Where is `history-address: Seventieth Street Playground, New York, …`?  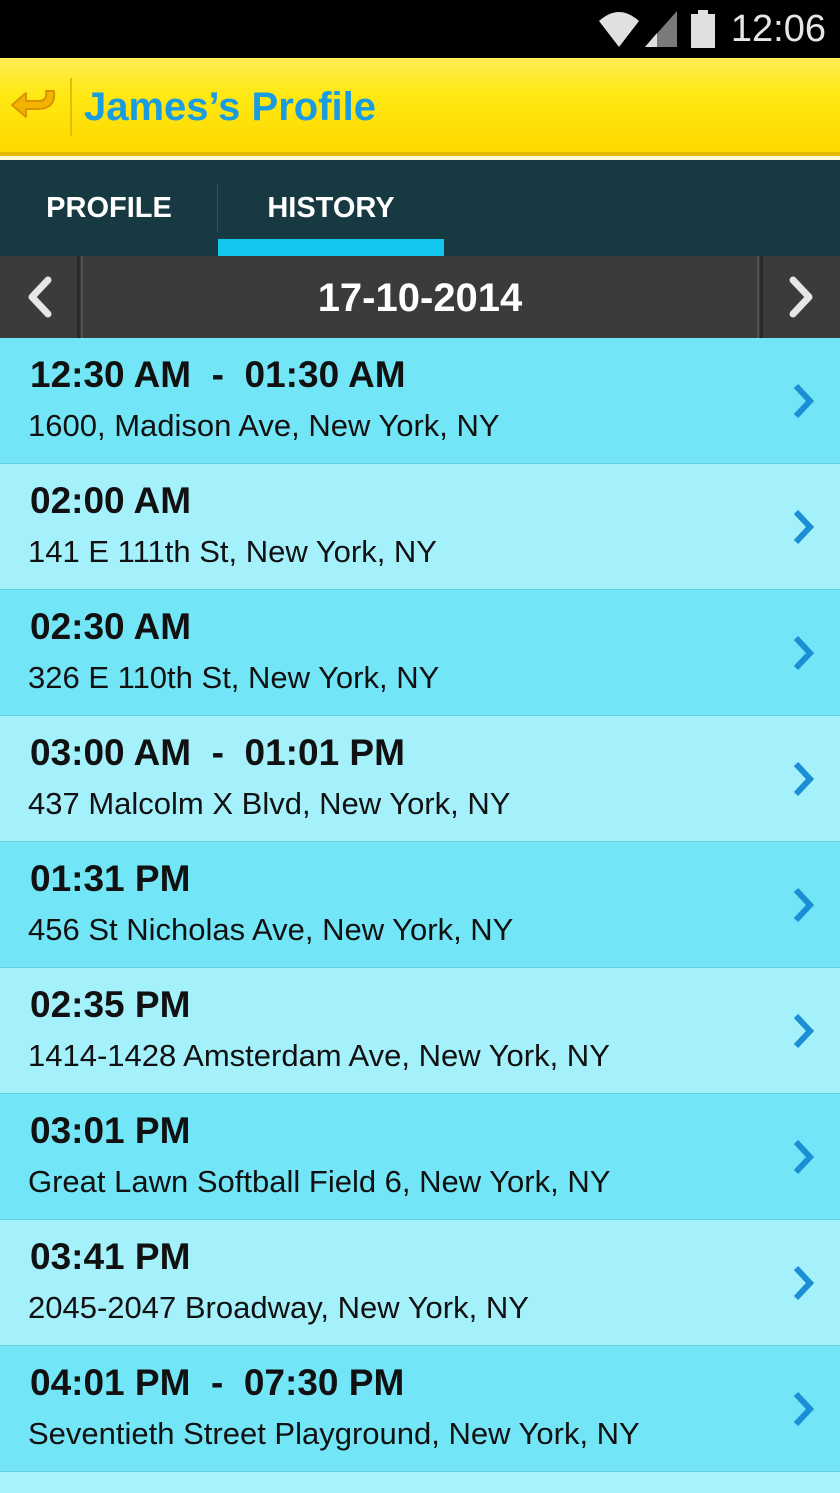 history-address: Seventieth Street Playground, New York, … is located at coordinates (334, 1433).